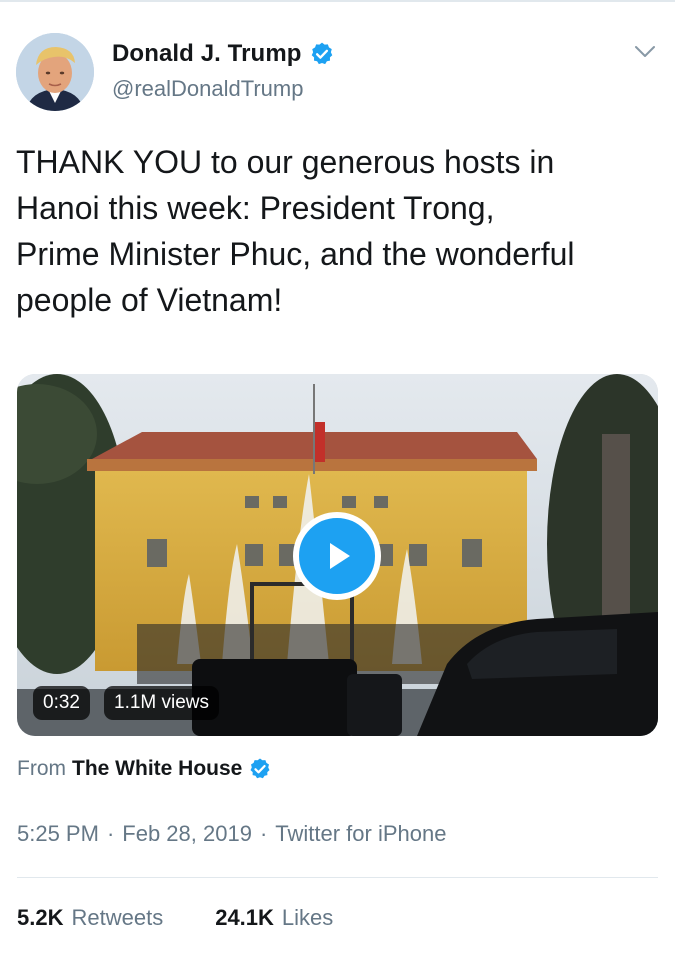 The width and height of the screenshot is (675, 960). I want to click on tweet-text-line: people of Vietnam!, so click(149, 300).